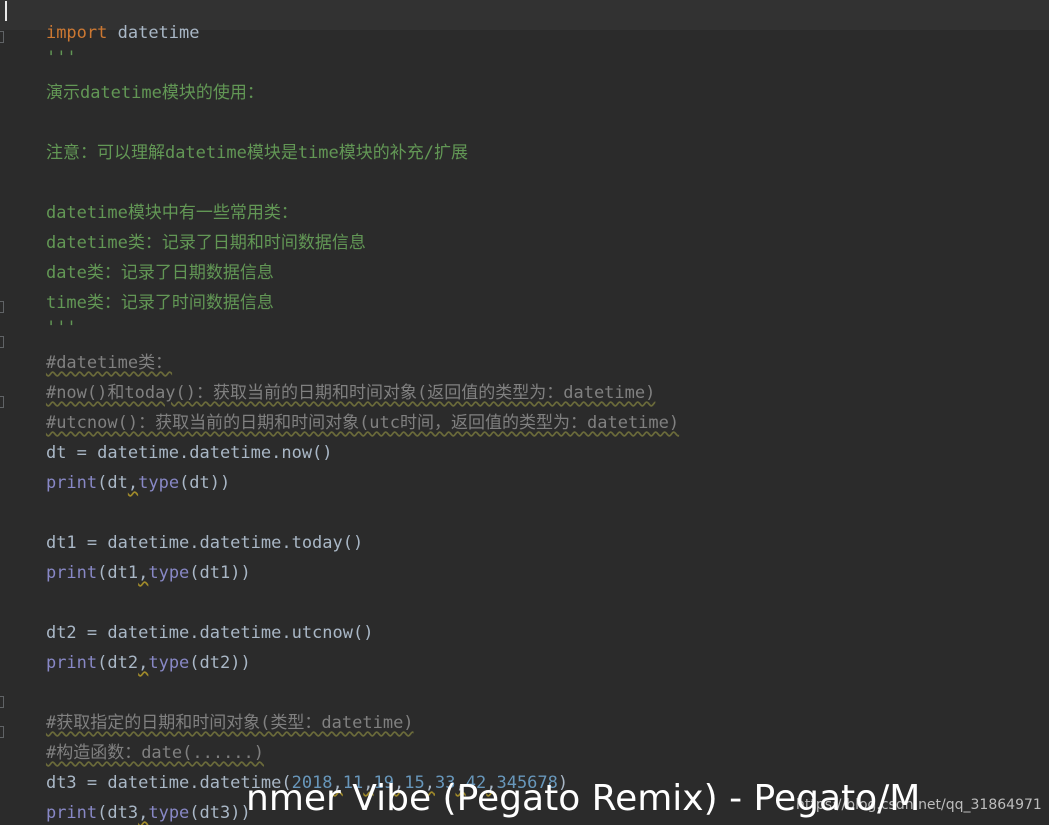 This screenshot has height=825, width=1049. What do you see at coordinates (524, 46) in the screenshot?
I see `code-line-2: '''` at bounding box center [524, 46].